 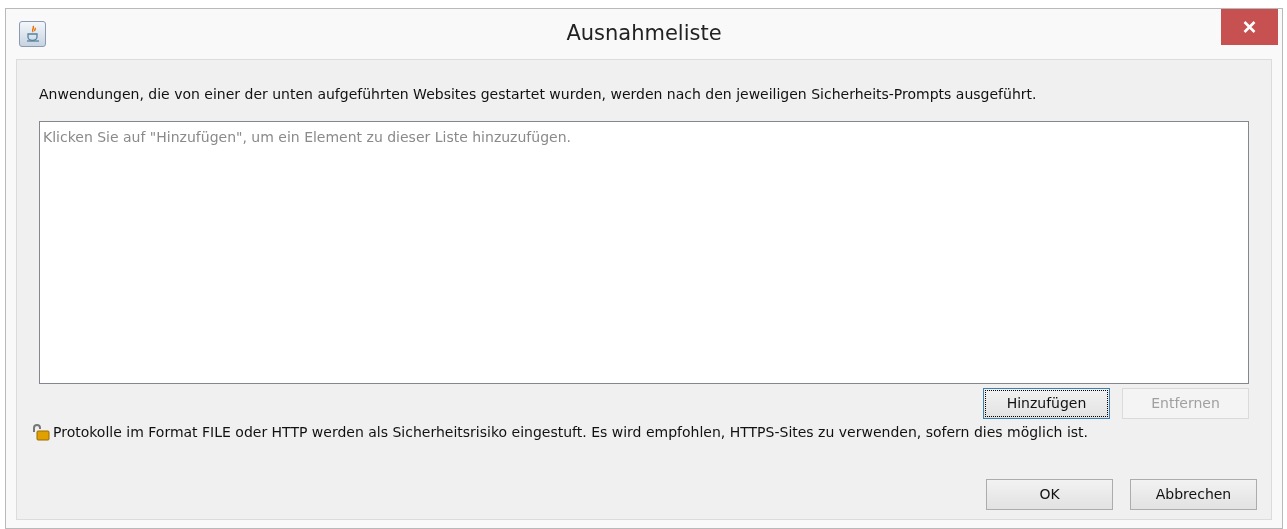 I want to click on window-title: Ausnahmeliste, so click(x=644, y=34).